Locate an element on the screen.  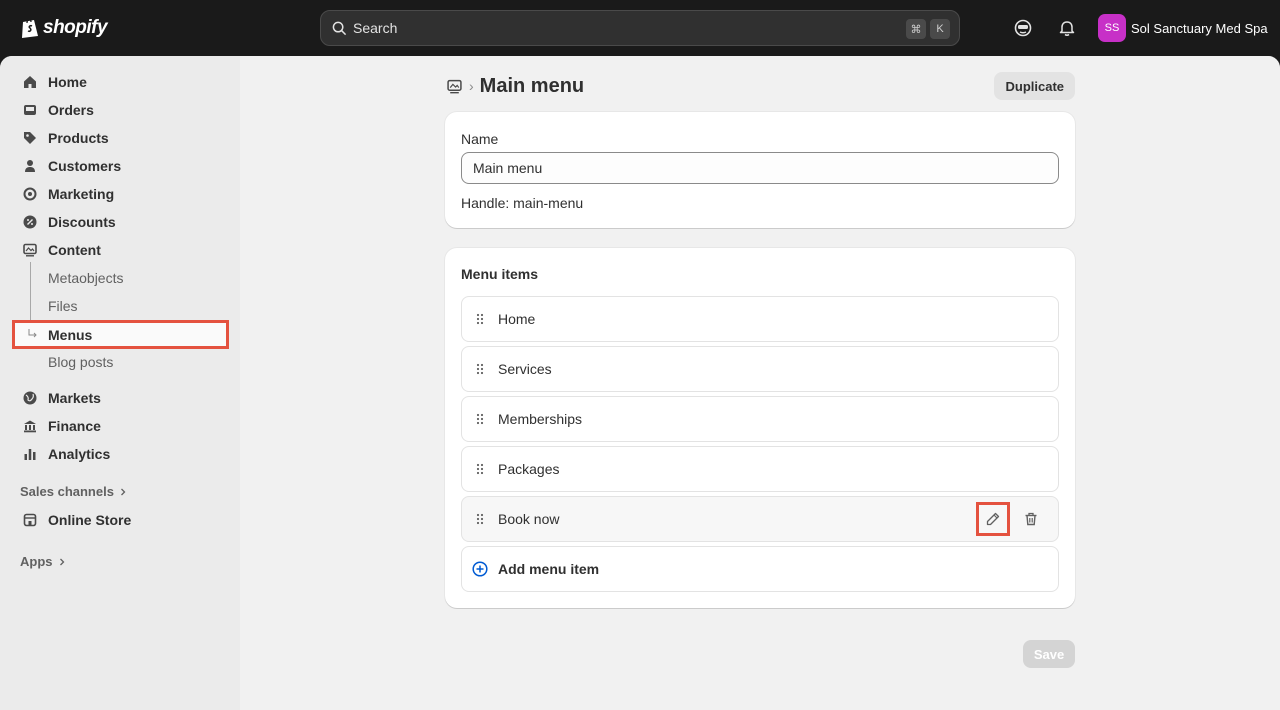
sidebar-item-blog-posts: Blog posts is located at coordinates (120, 362).